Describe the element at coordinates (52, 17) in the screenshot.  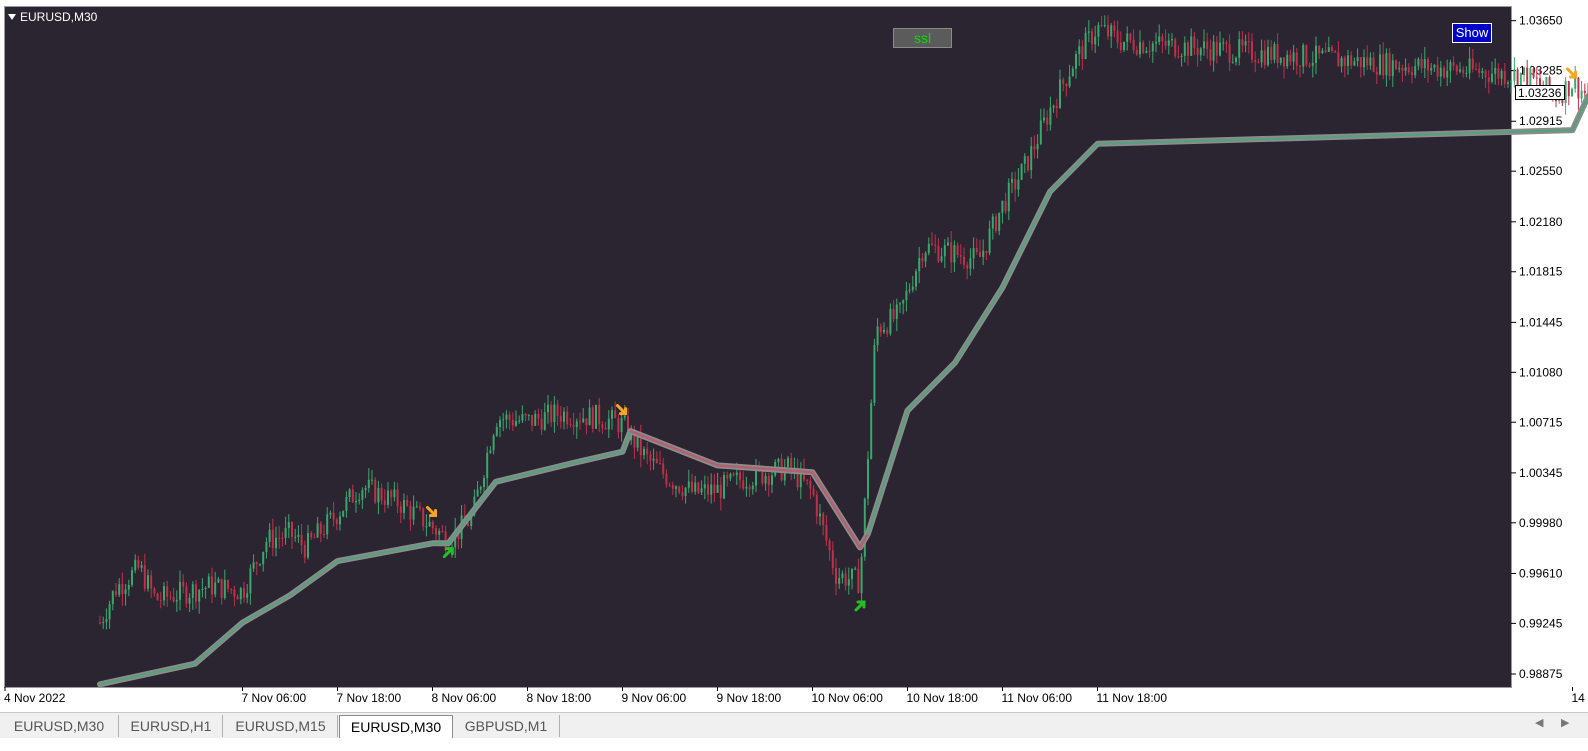
I see `symbol-title: EURUSD,M30` at that location.